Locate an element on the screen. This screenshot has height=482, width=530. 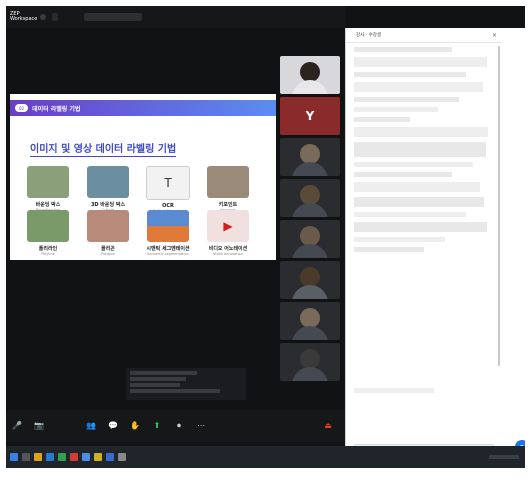
edge-icon is located at coordinates (50, 457).